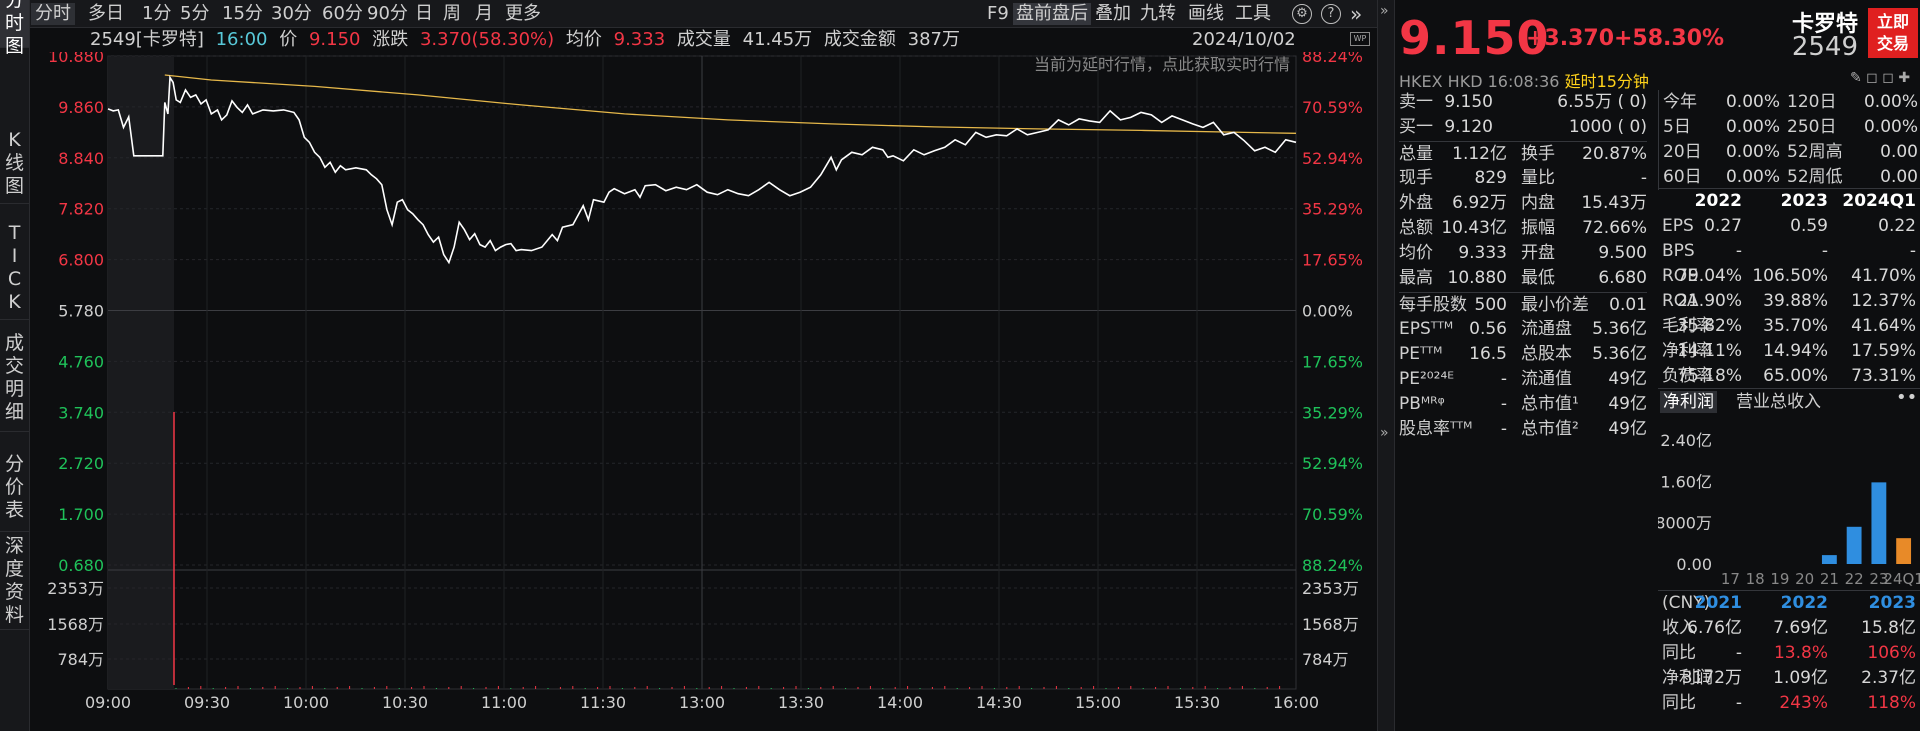 The width and height of the screenshot is (1920, 731). Describe the element at coordinates (1908, 398) in the screenshot. I see `more-icon: •••` at that location.